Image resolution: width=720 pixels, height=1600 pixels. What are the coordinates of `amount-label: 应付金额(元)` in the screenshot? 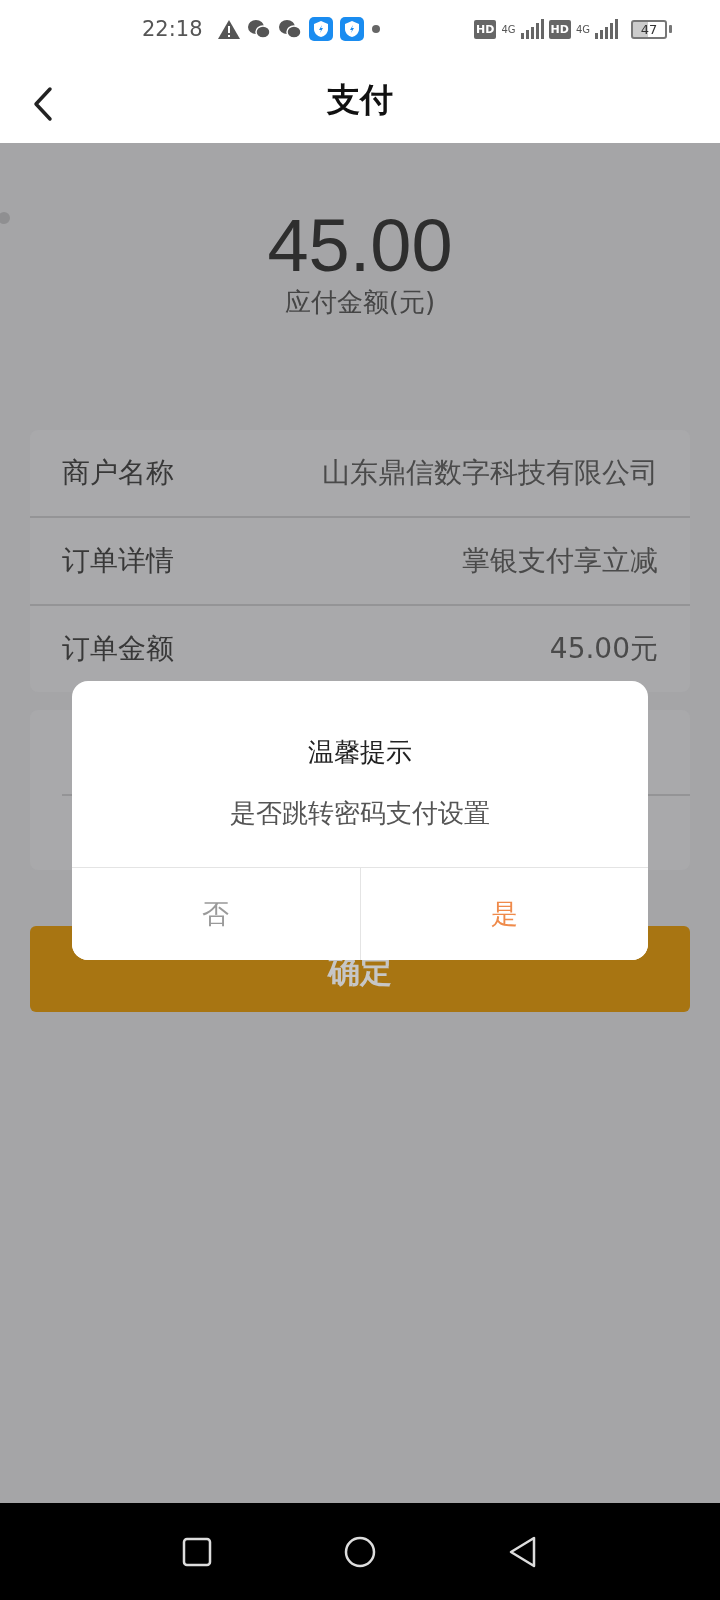 It's located at (360, 302).